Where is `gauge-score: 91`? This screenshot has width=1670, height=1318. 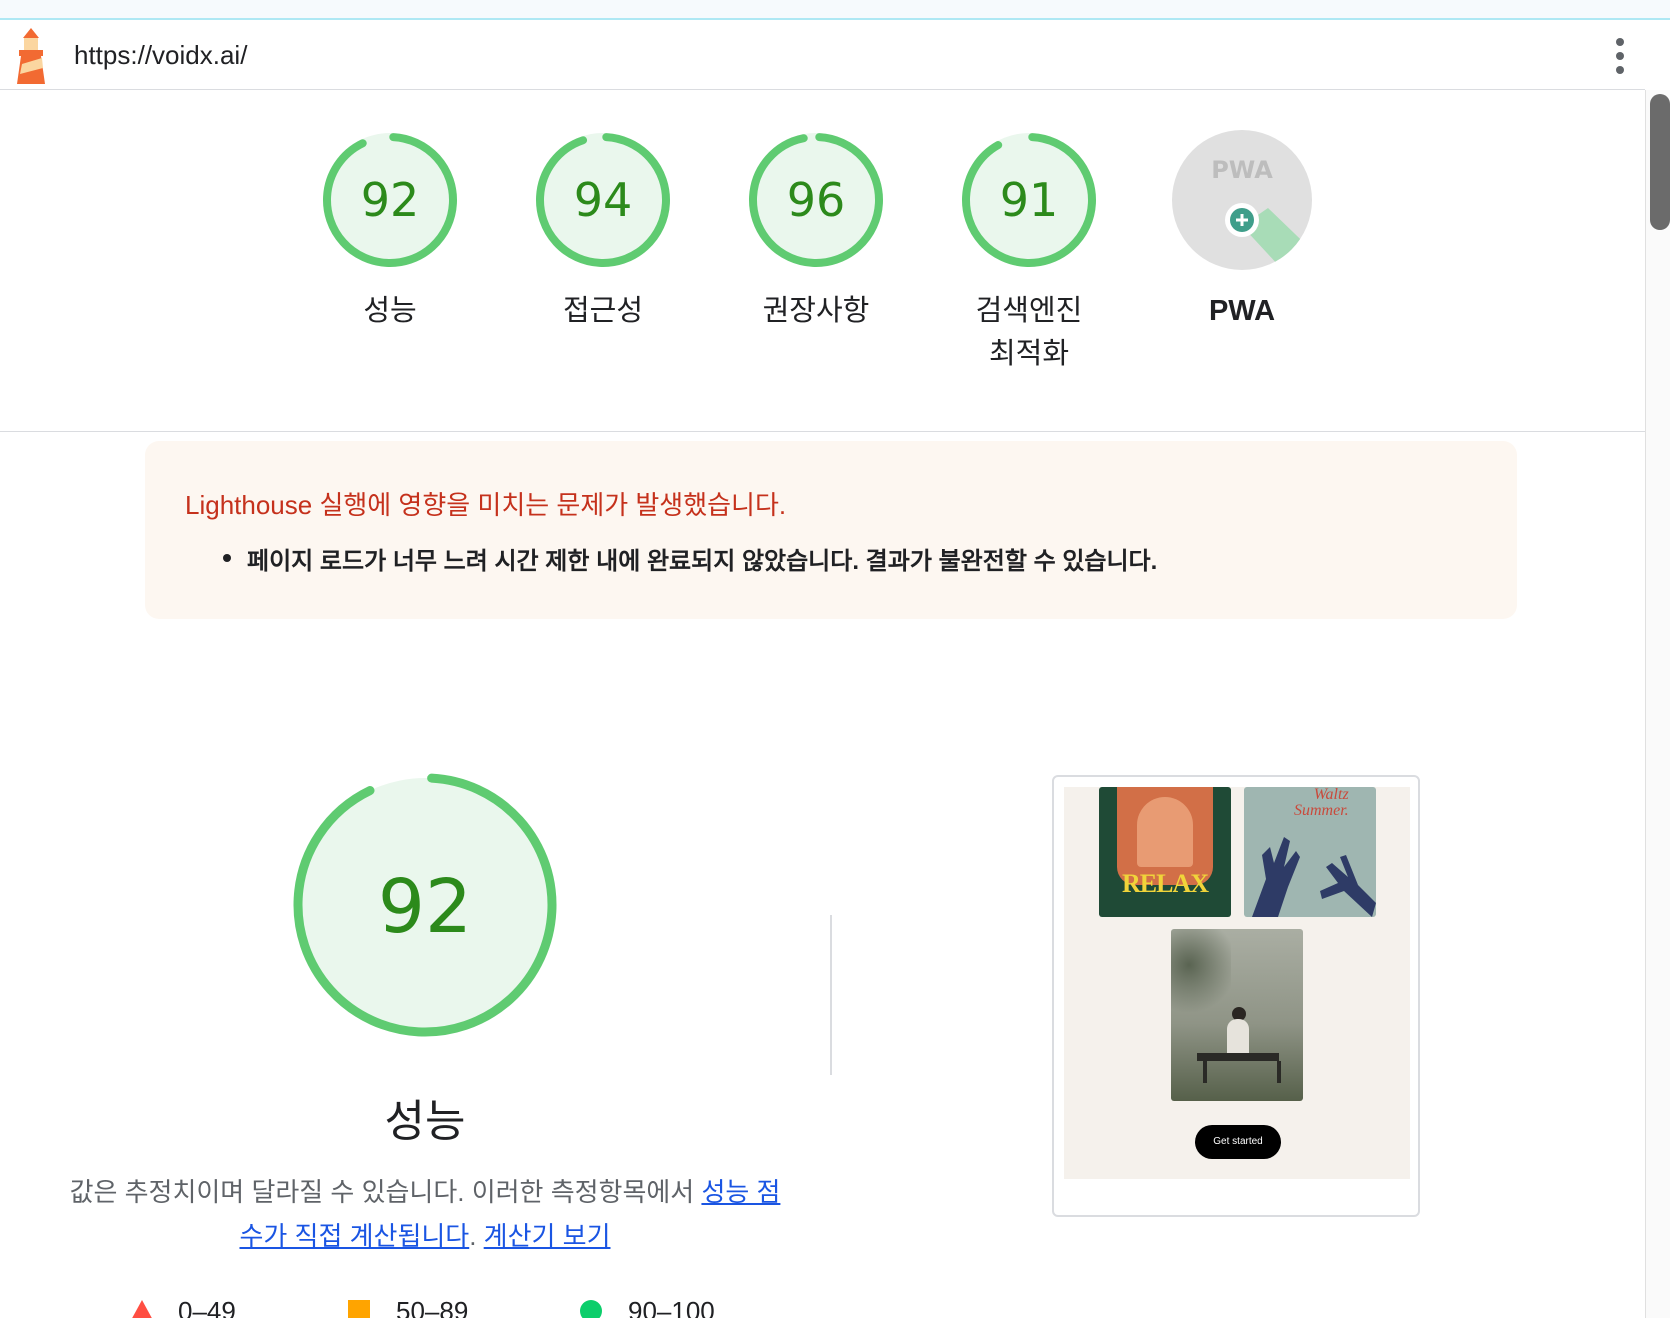
gauge-score: 91 is located at coordinates (1029, 200).